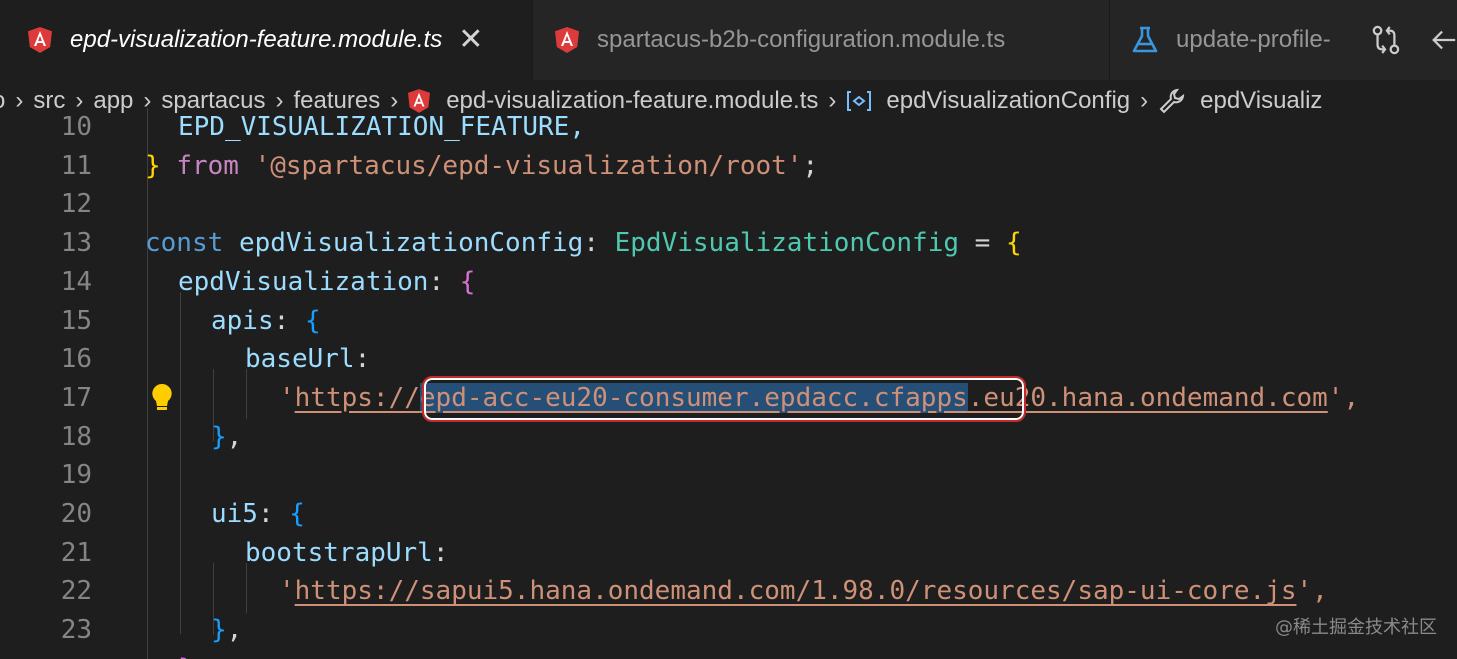 This screenshot has width=1457, height=659. What do you see at coordinates (186, 654) in the screenshot?
I see `code-text: }` at bounding box center [186, 654].